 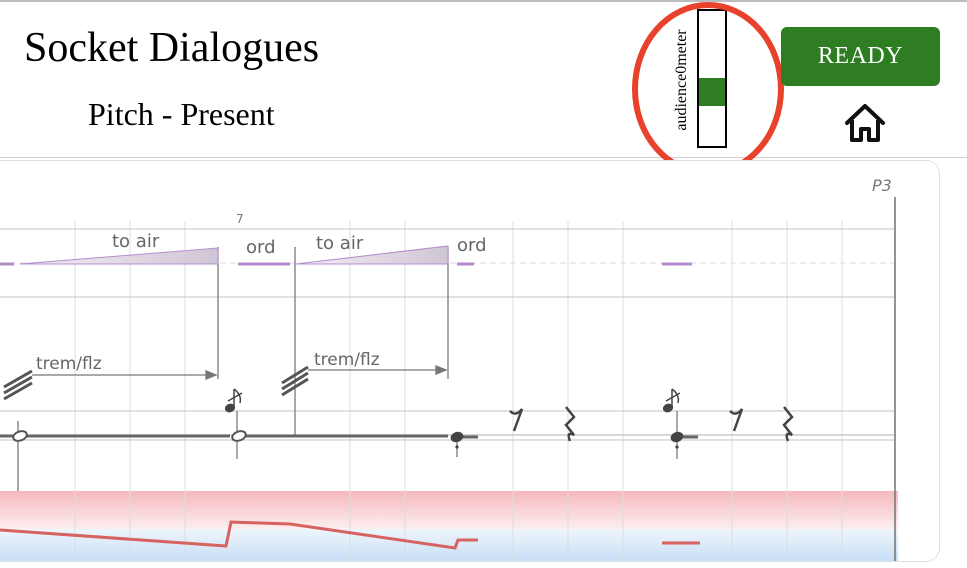 I want to click on page-subtitle: Pitch - Present, so click(x=181, y=114).